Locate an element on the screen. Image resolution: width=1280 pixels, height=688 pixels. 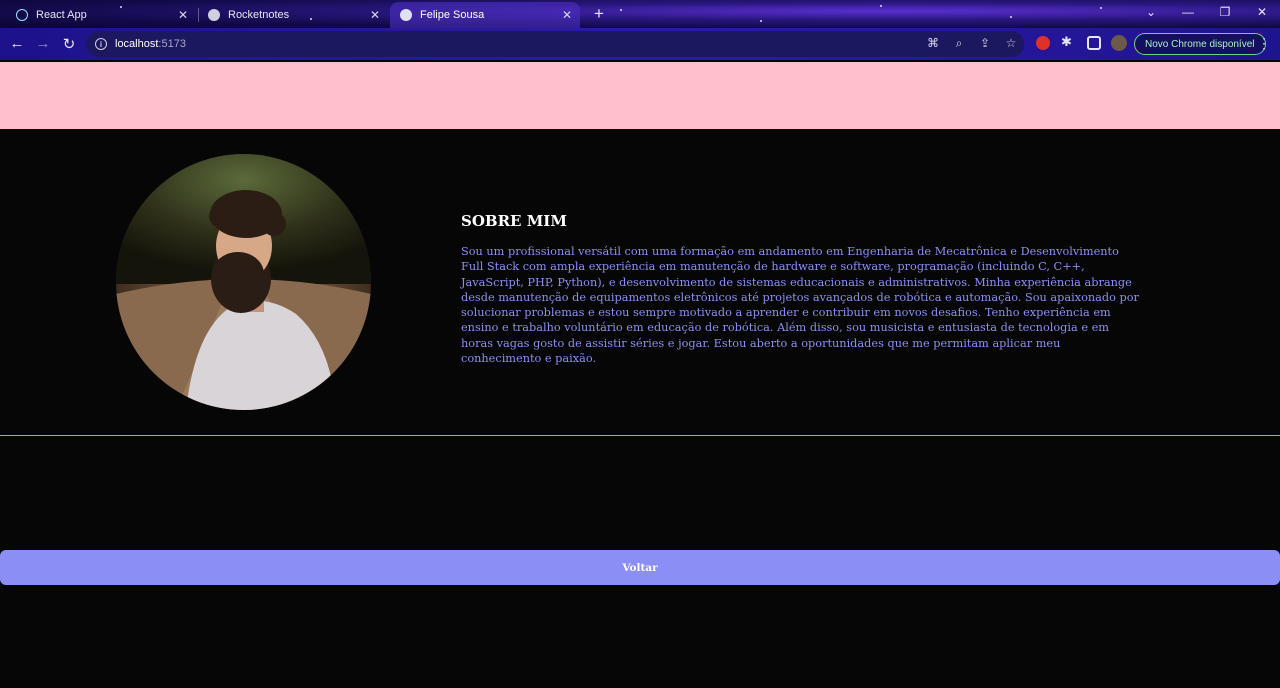
window-close-icon: ✕ is located at coordinates (1262, 12).